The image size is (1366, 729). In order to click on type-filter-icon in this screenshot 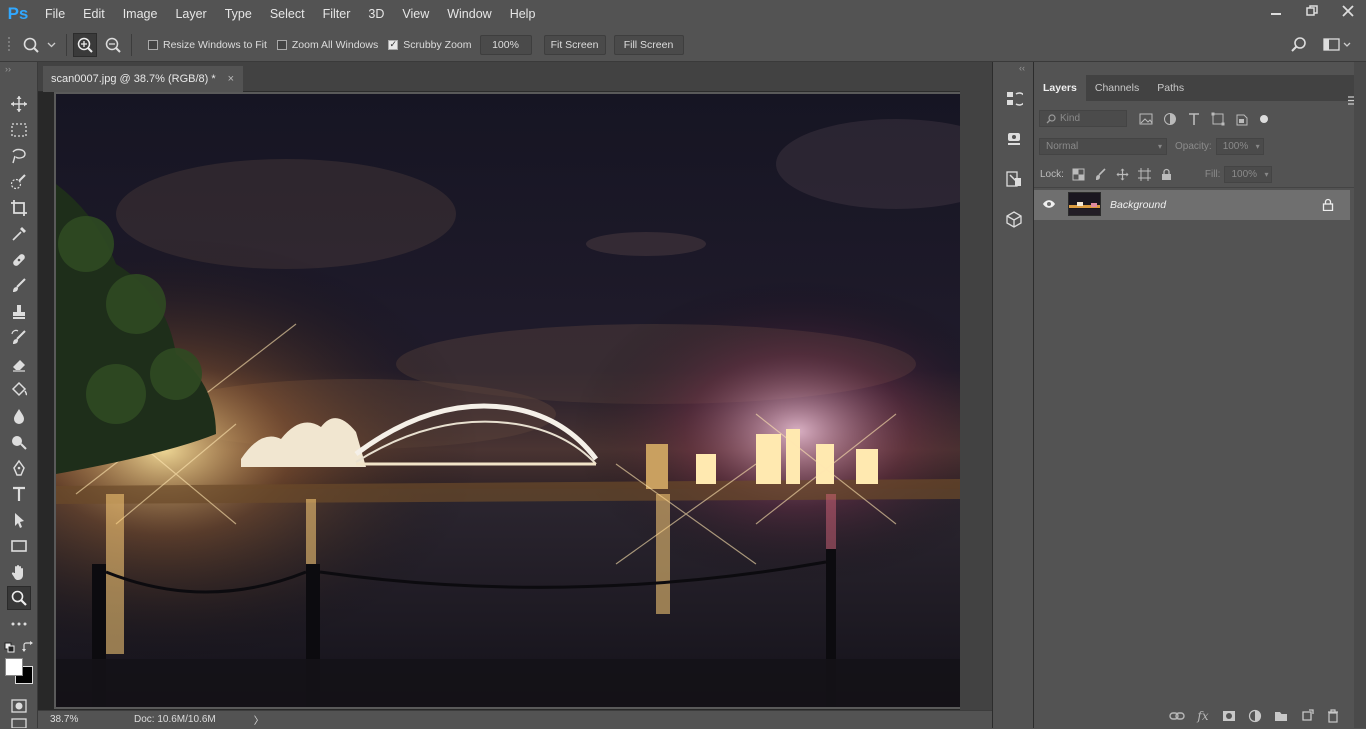, I will do `click(1194, 119)`.